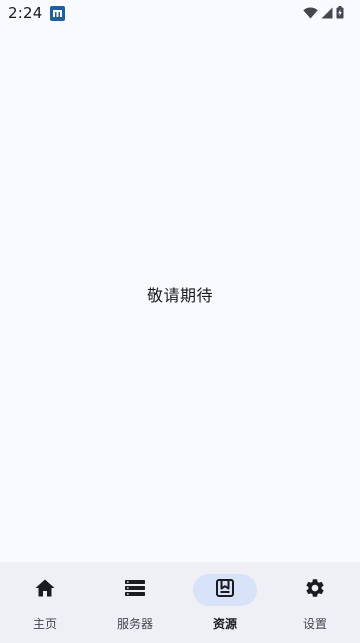 The height and width of the screenshot is (643, 360). I want to click on status-left: 2:24, so click(37, 13).